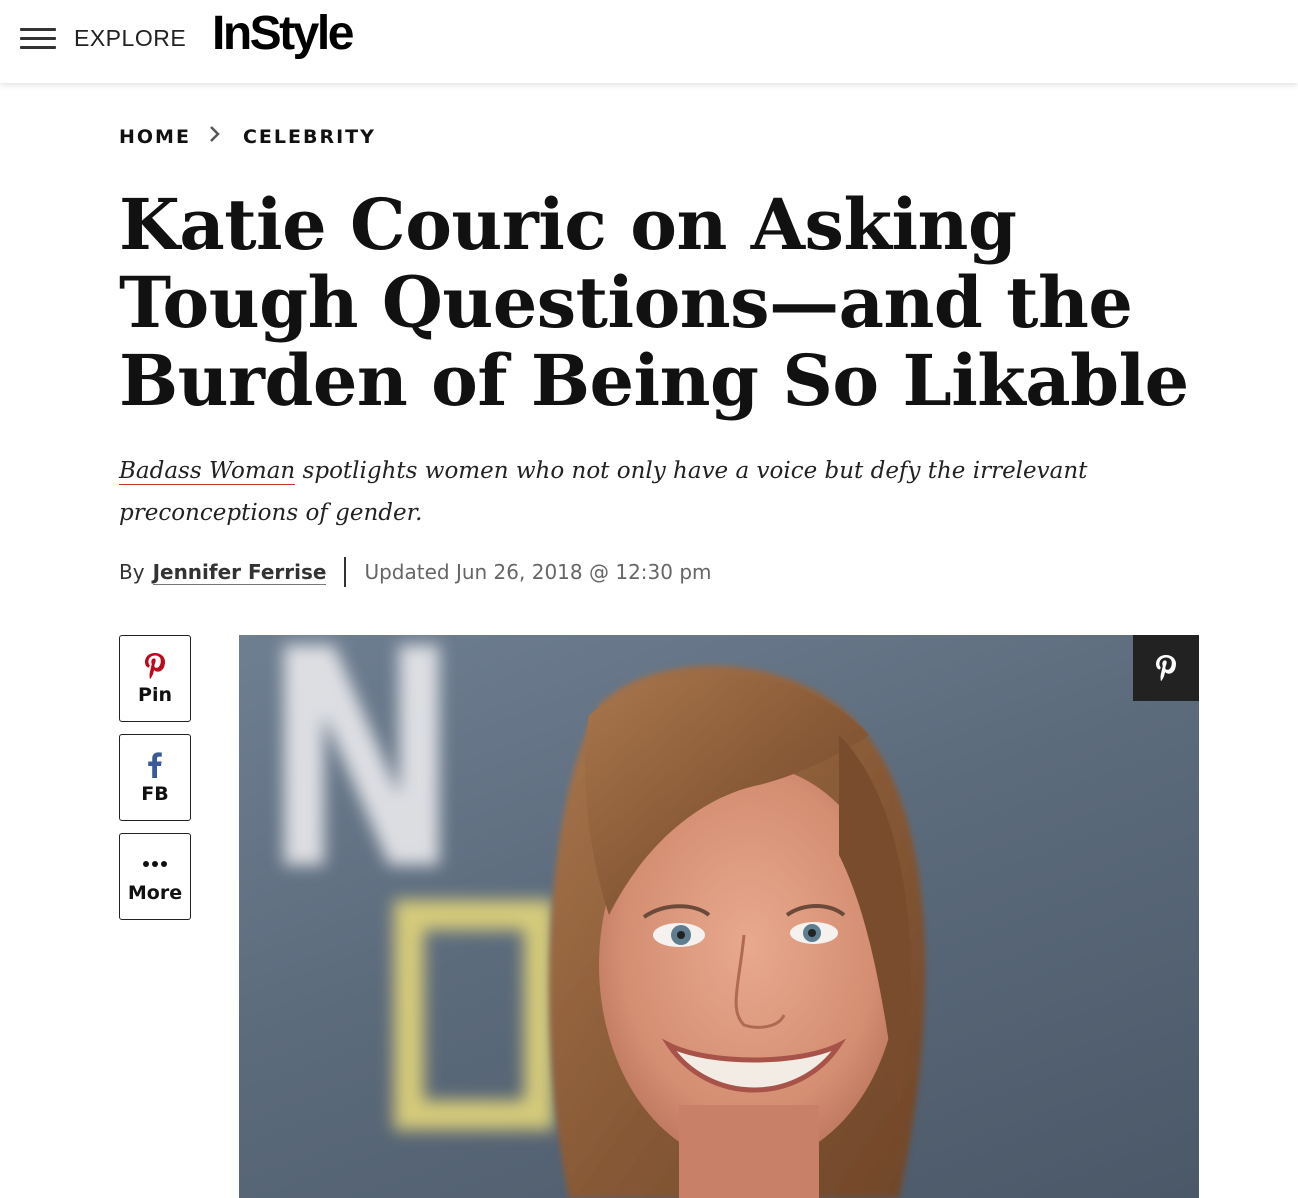 The width and height of the screenshot is (1298, 1198). I want to click on breadcrumb: HOME CELEBRITY, so click(247, 136).